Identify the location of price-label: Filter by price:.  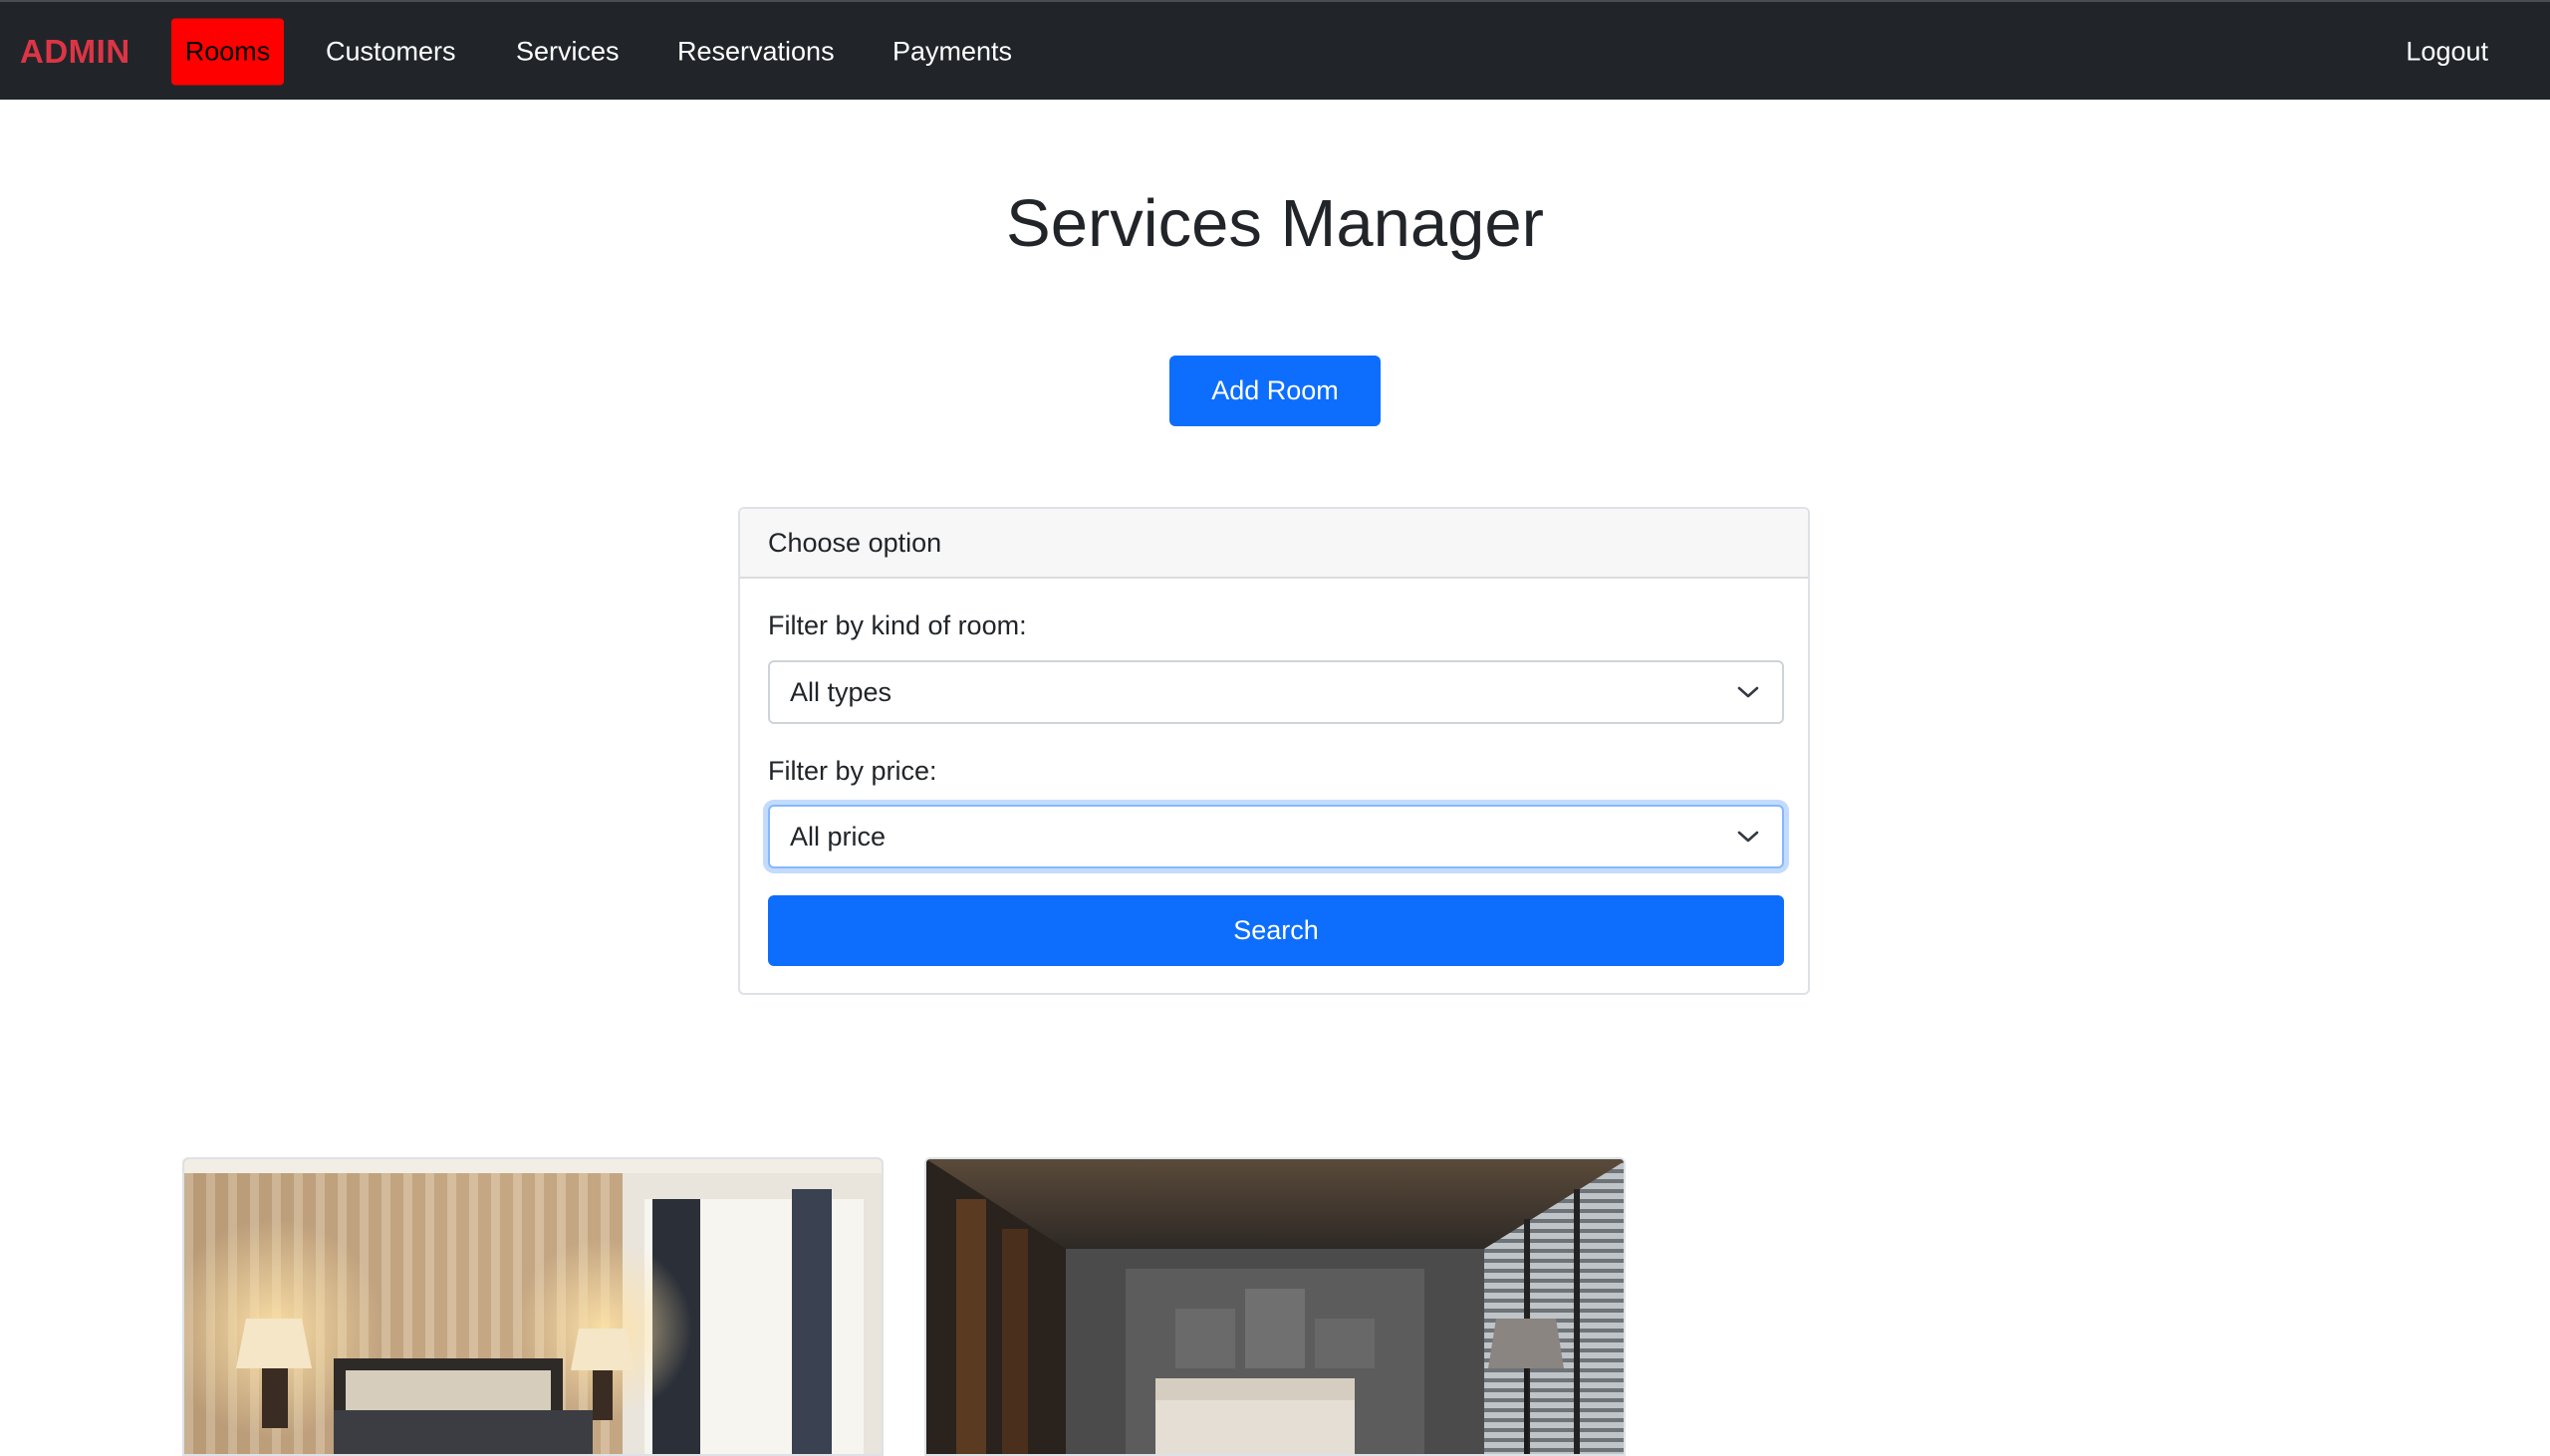
(852, 771).